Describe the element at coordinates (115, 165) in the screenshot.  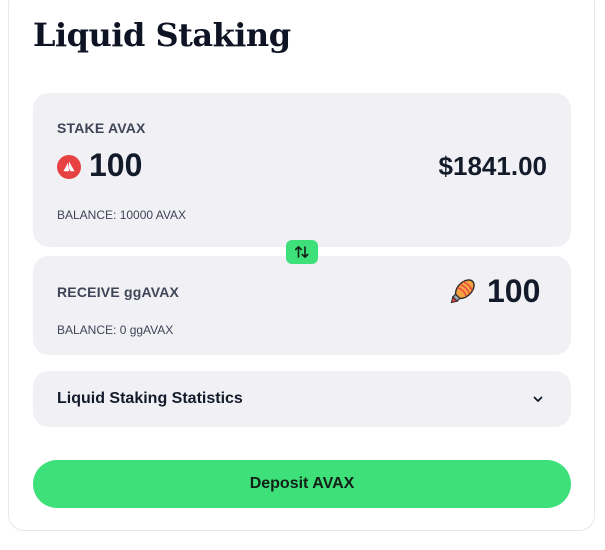
I see `stake-amount-input: 100` at that location.